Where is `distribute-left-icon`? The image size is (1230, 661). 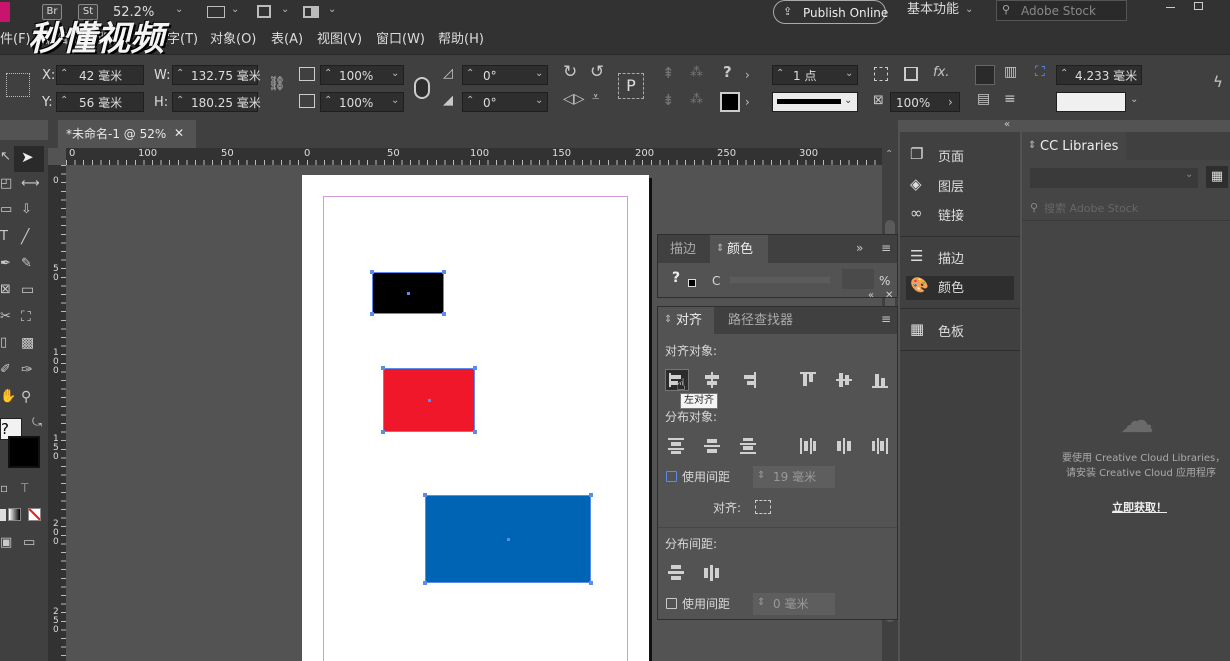 distribute-left-icon is located at coordinates (809, 446).